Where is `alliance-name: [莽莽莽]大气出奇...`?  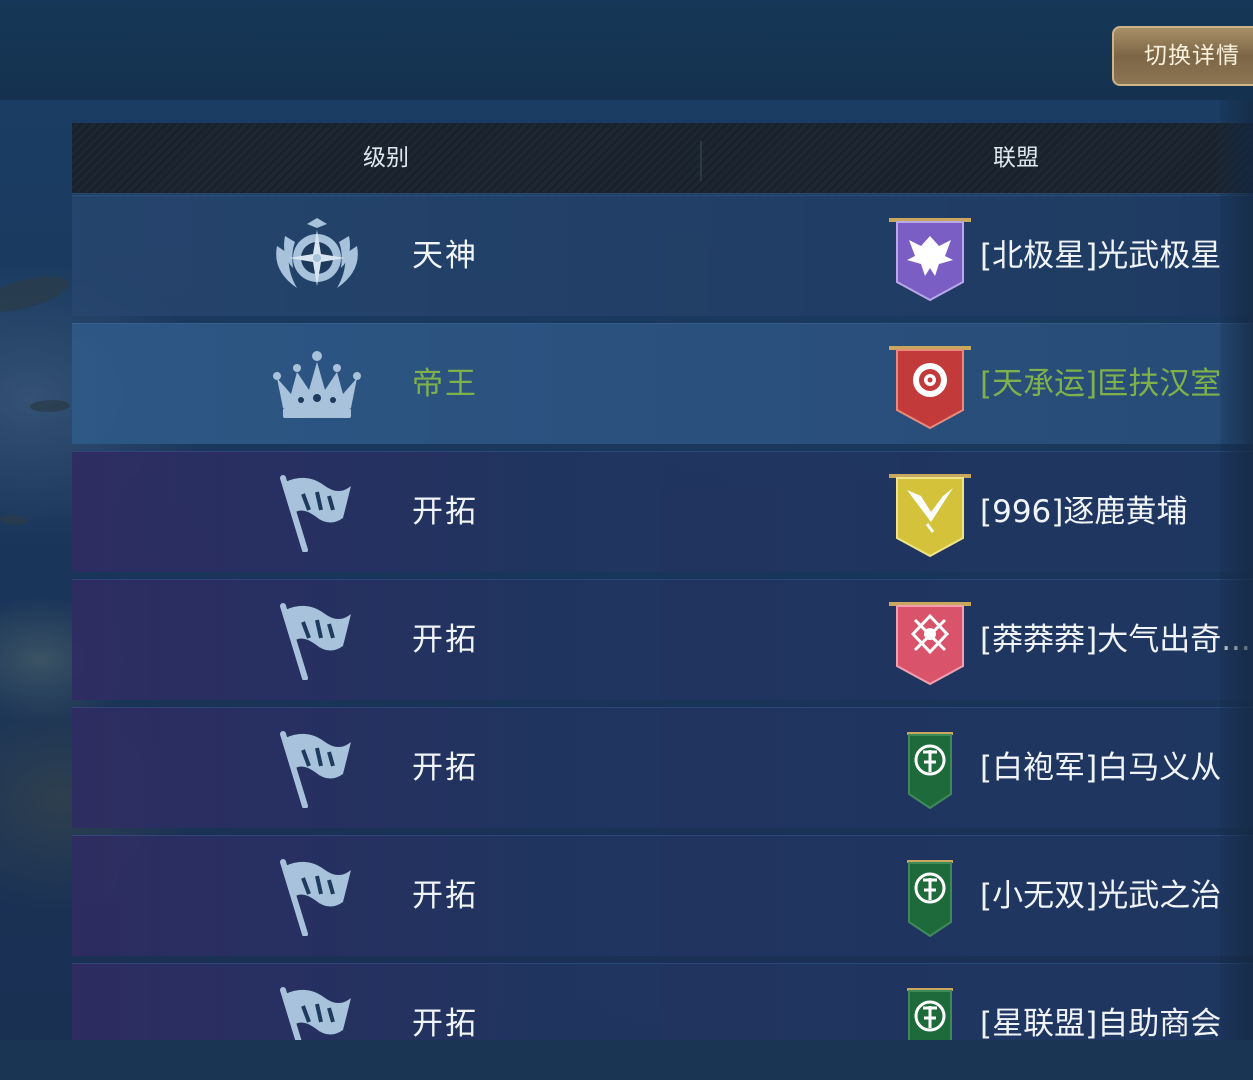
alliance-name: [莽莽莽]大气出奇... is located at coordinates (1115, 640).